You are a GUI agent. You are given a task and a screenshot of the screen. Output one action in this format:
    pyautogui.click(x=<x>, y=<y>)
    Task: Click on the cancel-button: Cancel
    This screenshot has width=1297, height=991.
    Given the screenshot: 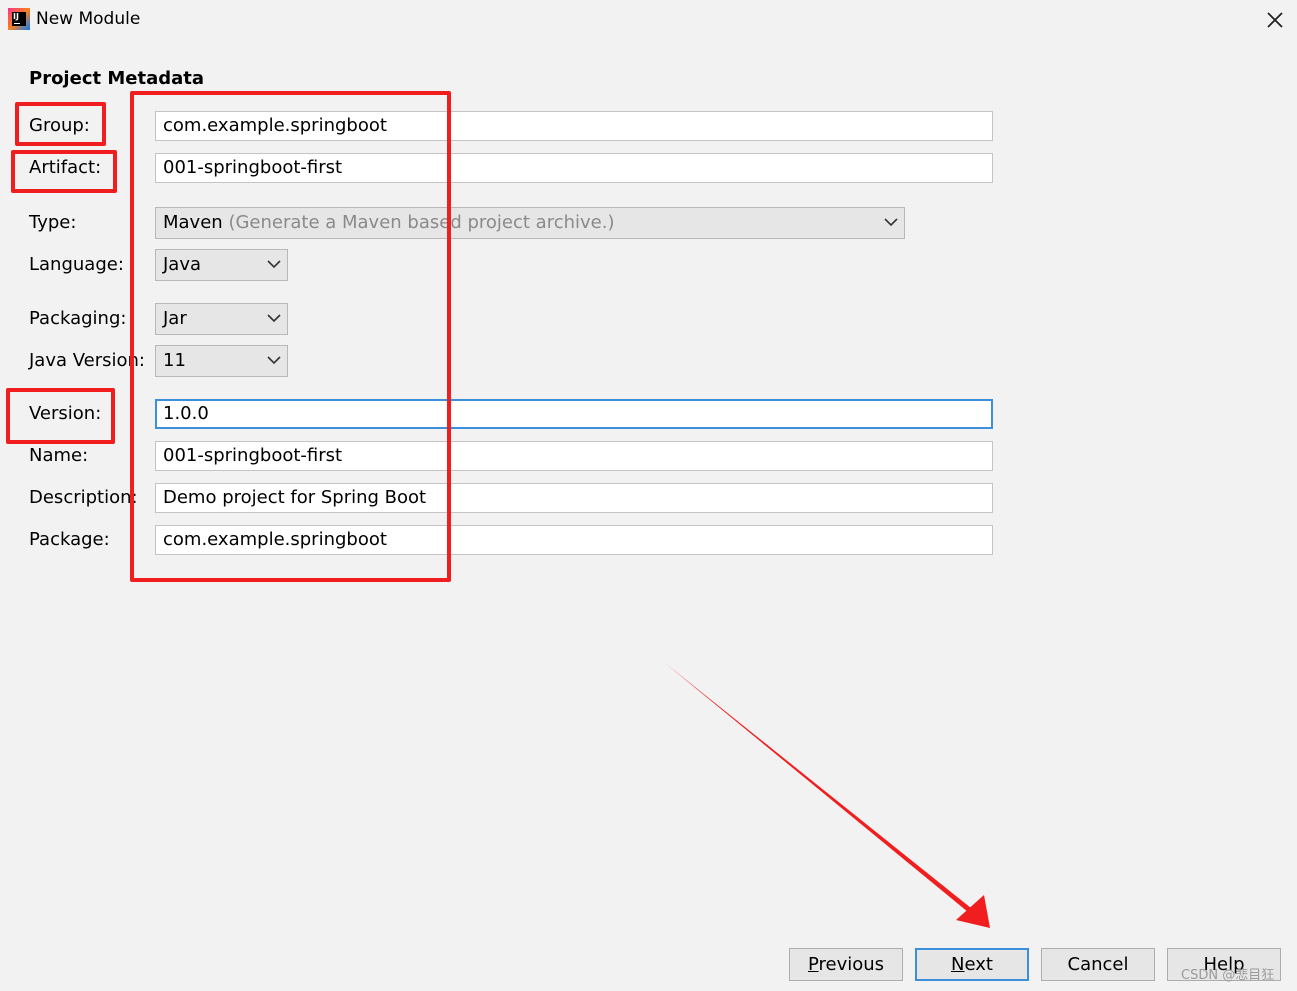 What is the action you would take?
    pyautogui.click(x=1098, y=964)
    